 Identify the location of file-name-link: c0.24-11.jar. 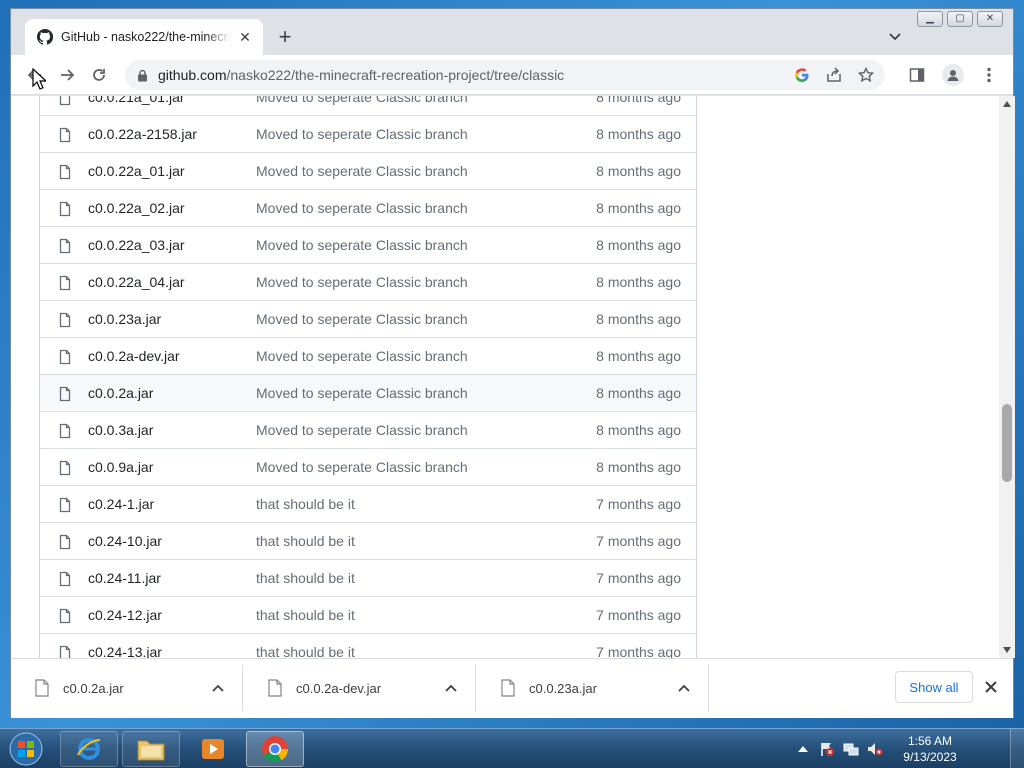
(124, 578).